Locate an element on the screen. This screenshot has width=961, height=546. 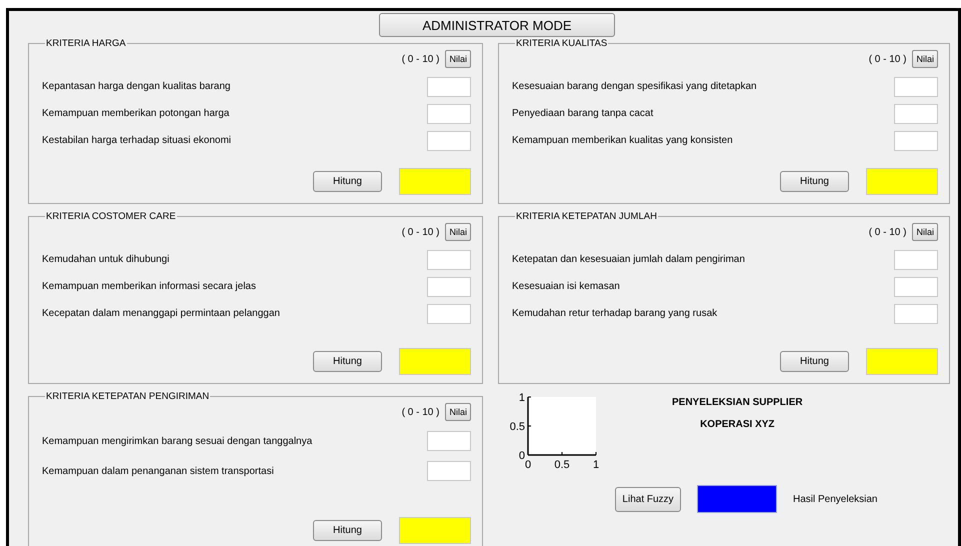
criterion-label: Kemampuan memberikan kualitas yang konsisten is located at coordinates (622, 140).